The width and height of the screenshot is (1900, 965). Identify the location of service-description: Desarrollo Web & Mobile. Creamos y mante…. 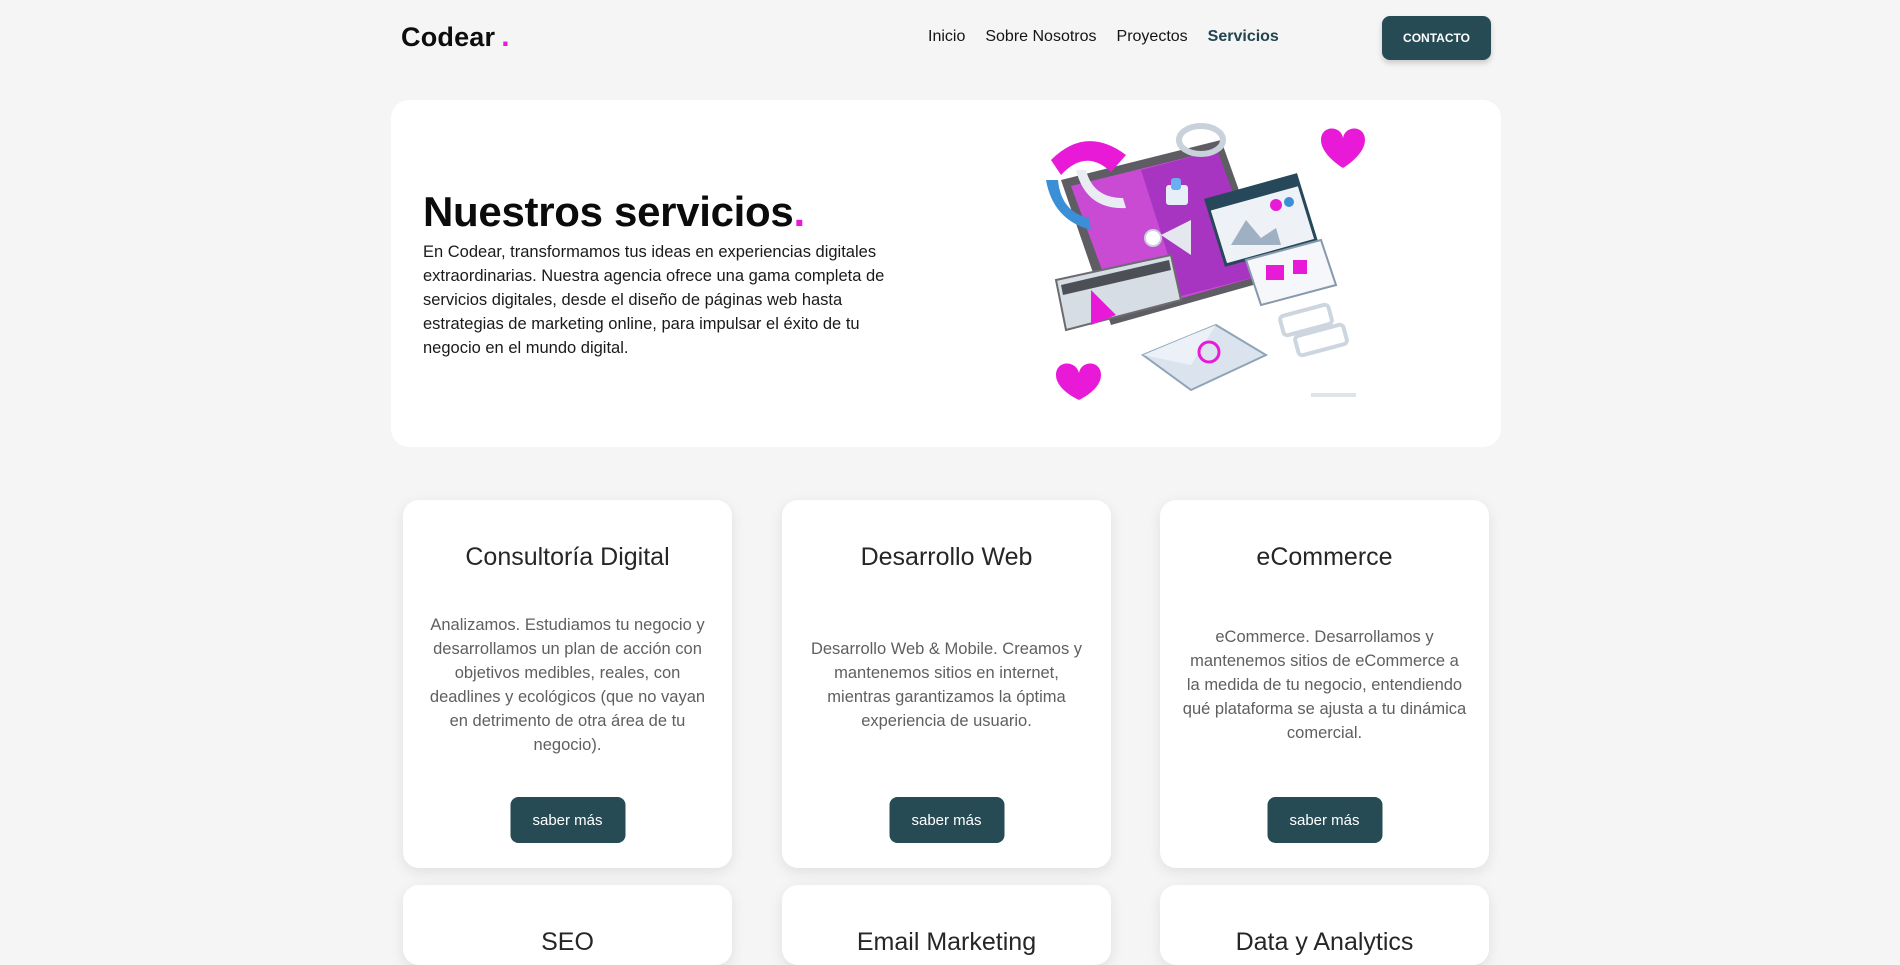
(946, 685).